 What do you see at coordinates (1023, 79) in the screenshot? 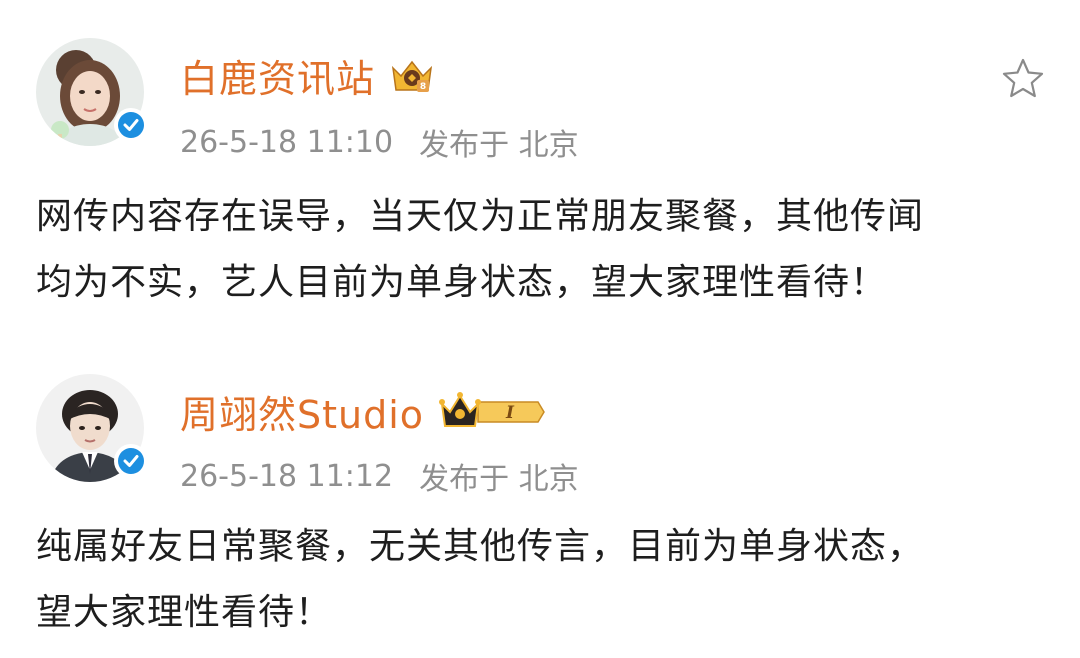
I see `star-icon` at bounding box center [1023, 79].